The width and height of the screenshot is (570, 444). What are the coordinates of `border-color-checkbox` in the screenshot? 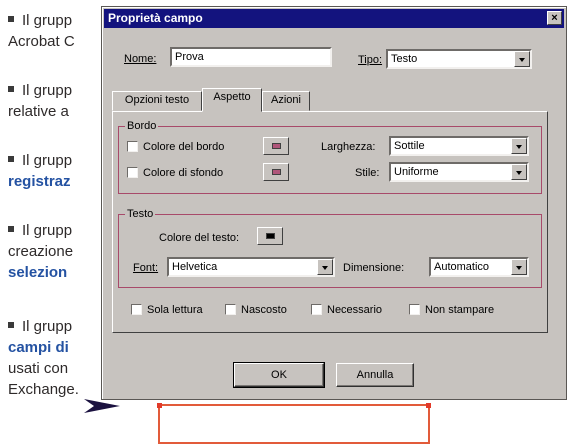 It's located at (132, 146).